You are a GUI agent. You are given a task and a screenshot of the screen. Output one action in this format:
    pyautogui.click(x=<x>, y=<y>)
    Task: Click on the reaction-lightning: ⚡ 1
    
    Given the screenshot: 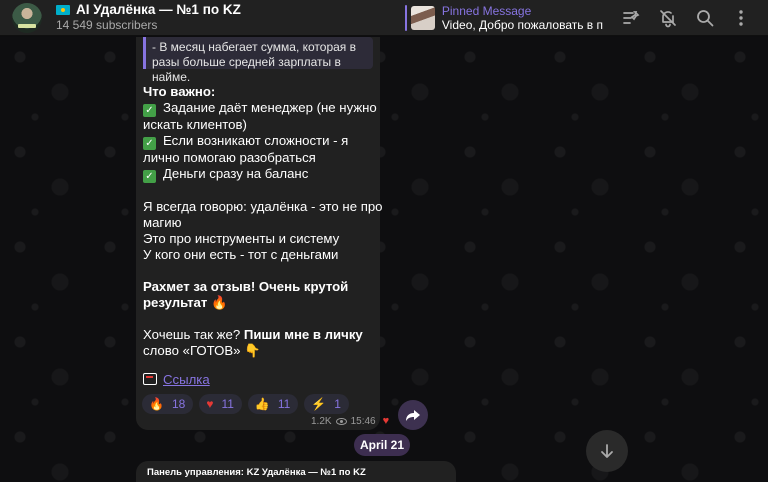 What is the action you would take?
    pyautogui.click(x=326, y=404)
    